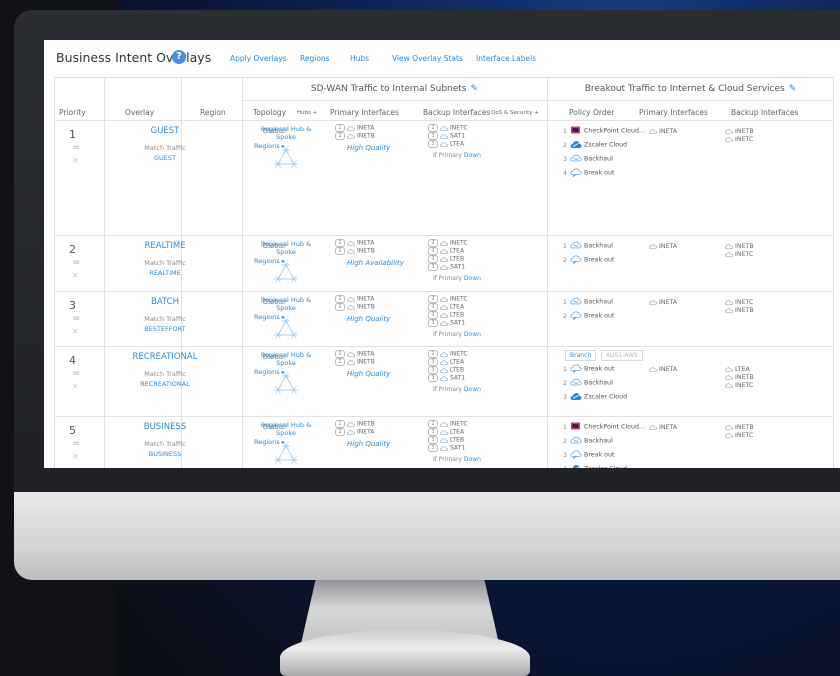 The image size is (840, 676). What do you see at coordinates (506, 58) in the screenshot?
I see `nav-interface-labels: Interface Labels` at bounding box center [506, 58].